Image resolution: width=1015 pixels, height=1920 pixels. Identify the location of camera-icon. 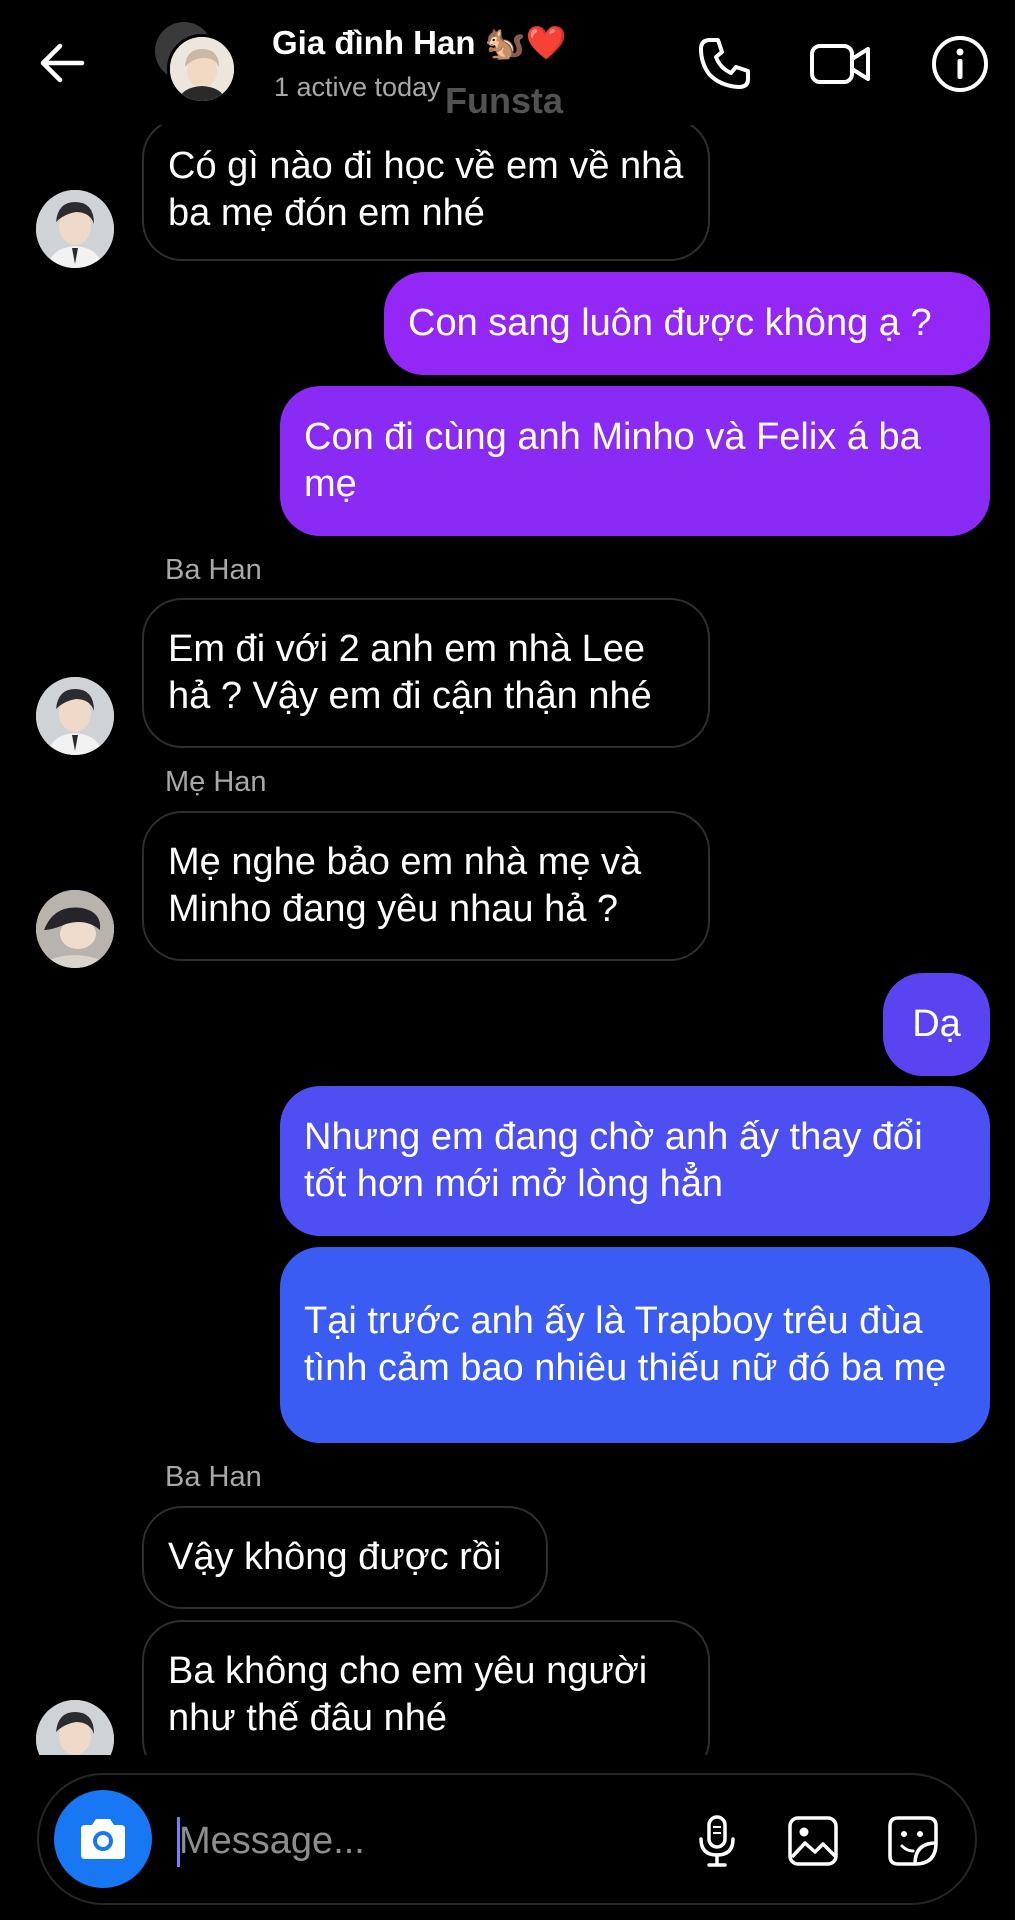
(103, 1839).